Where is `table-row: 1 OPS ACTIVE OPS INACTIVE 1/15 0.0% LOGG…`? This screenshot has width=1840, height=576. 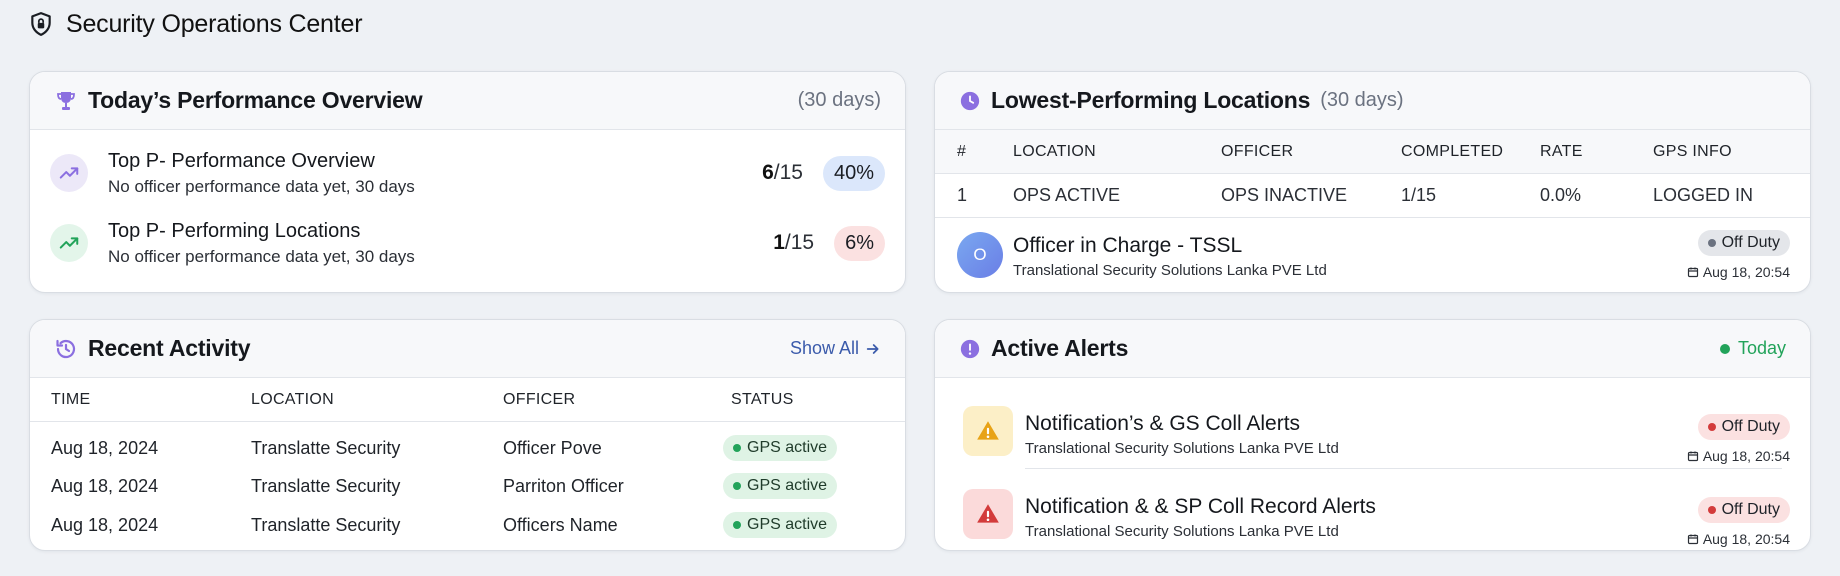
table-row: 1 OPS ACTIVE OPS INACTIVE 1/15 0.0% LOGG… is located at coordinates (1372, 196).